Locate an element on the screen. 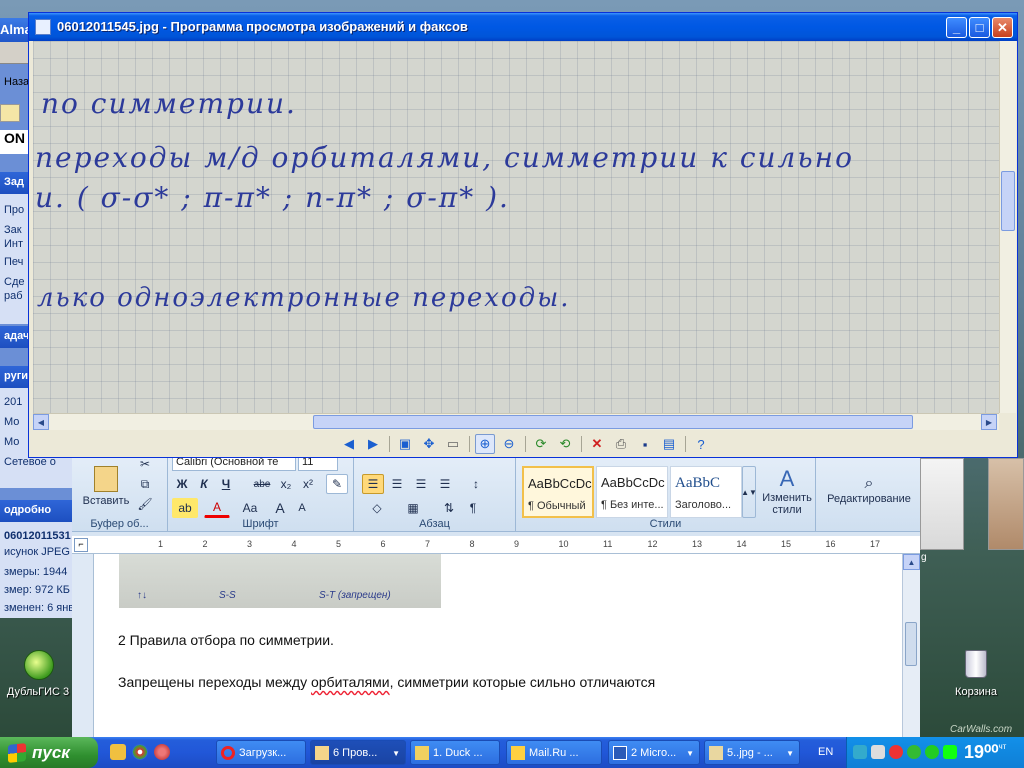  ruler-mark: 9 is located at coordinates (517, 544).